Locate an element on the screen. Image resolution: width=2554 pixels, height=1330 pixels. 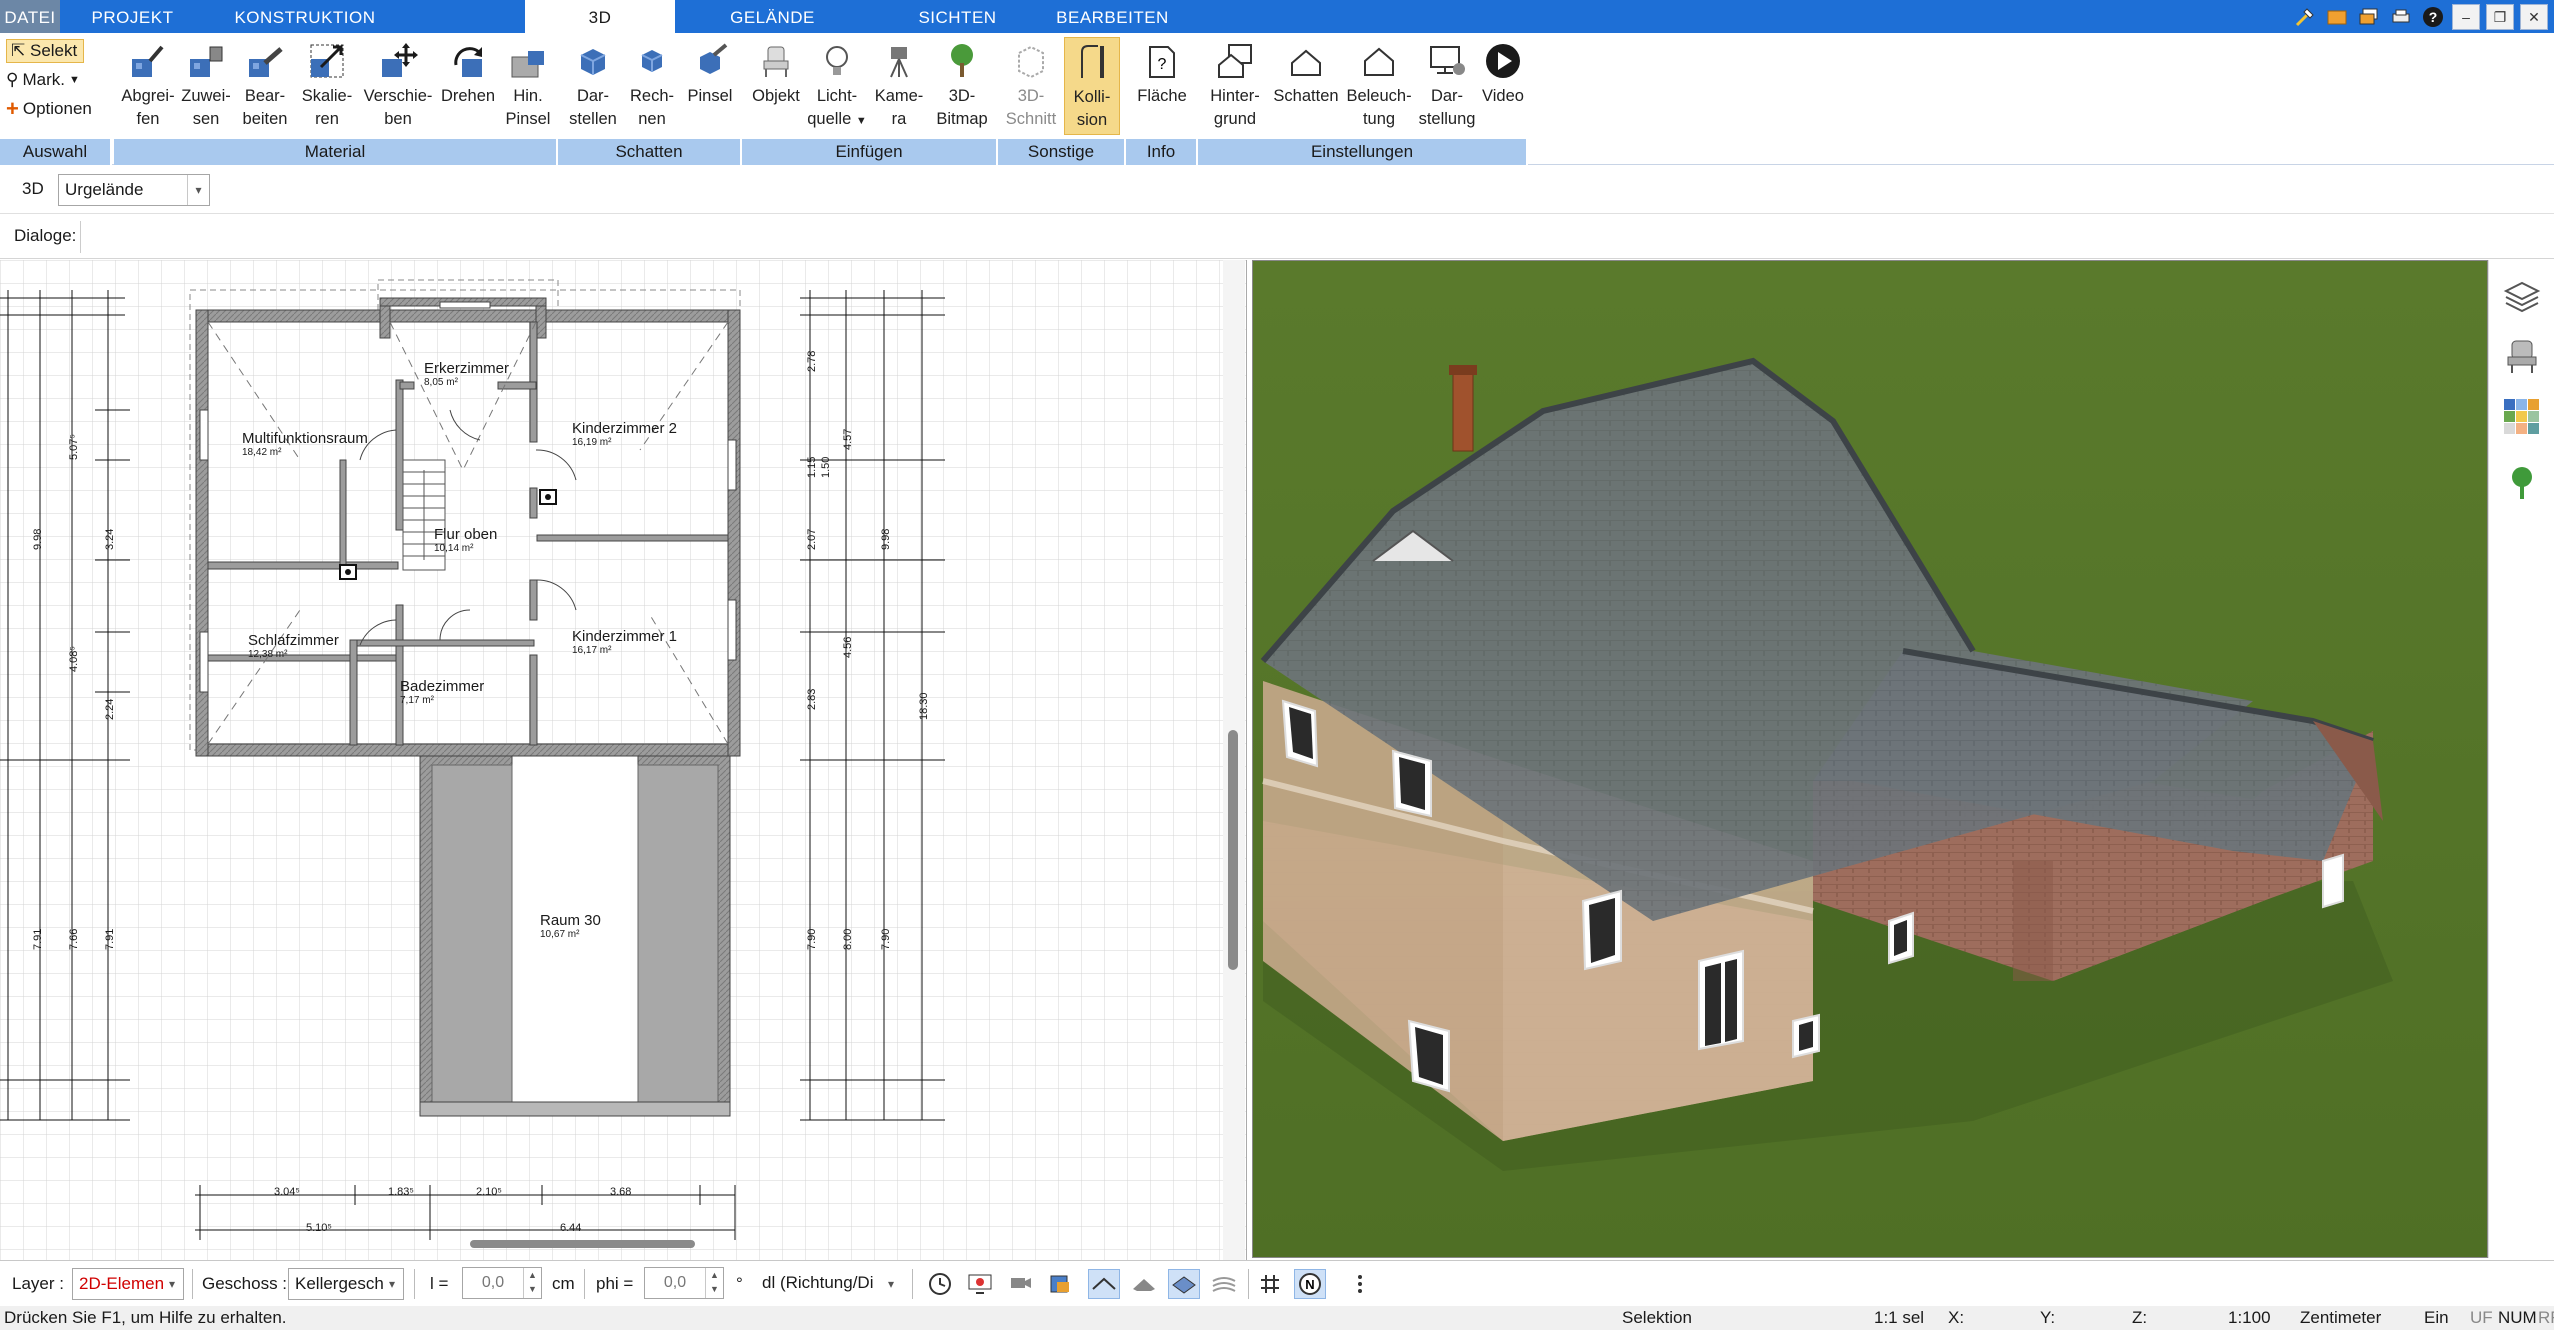
skalieren-label-1: Skalie- is located at coordinates (327, 96).